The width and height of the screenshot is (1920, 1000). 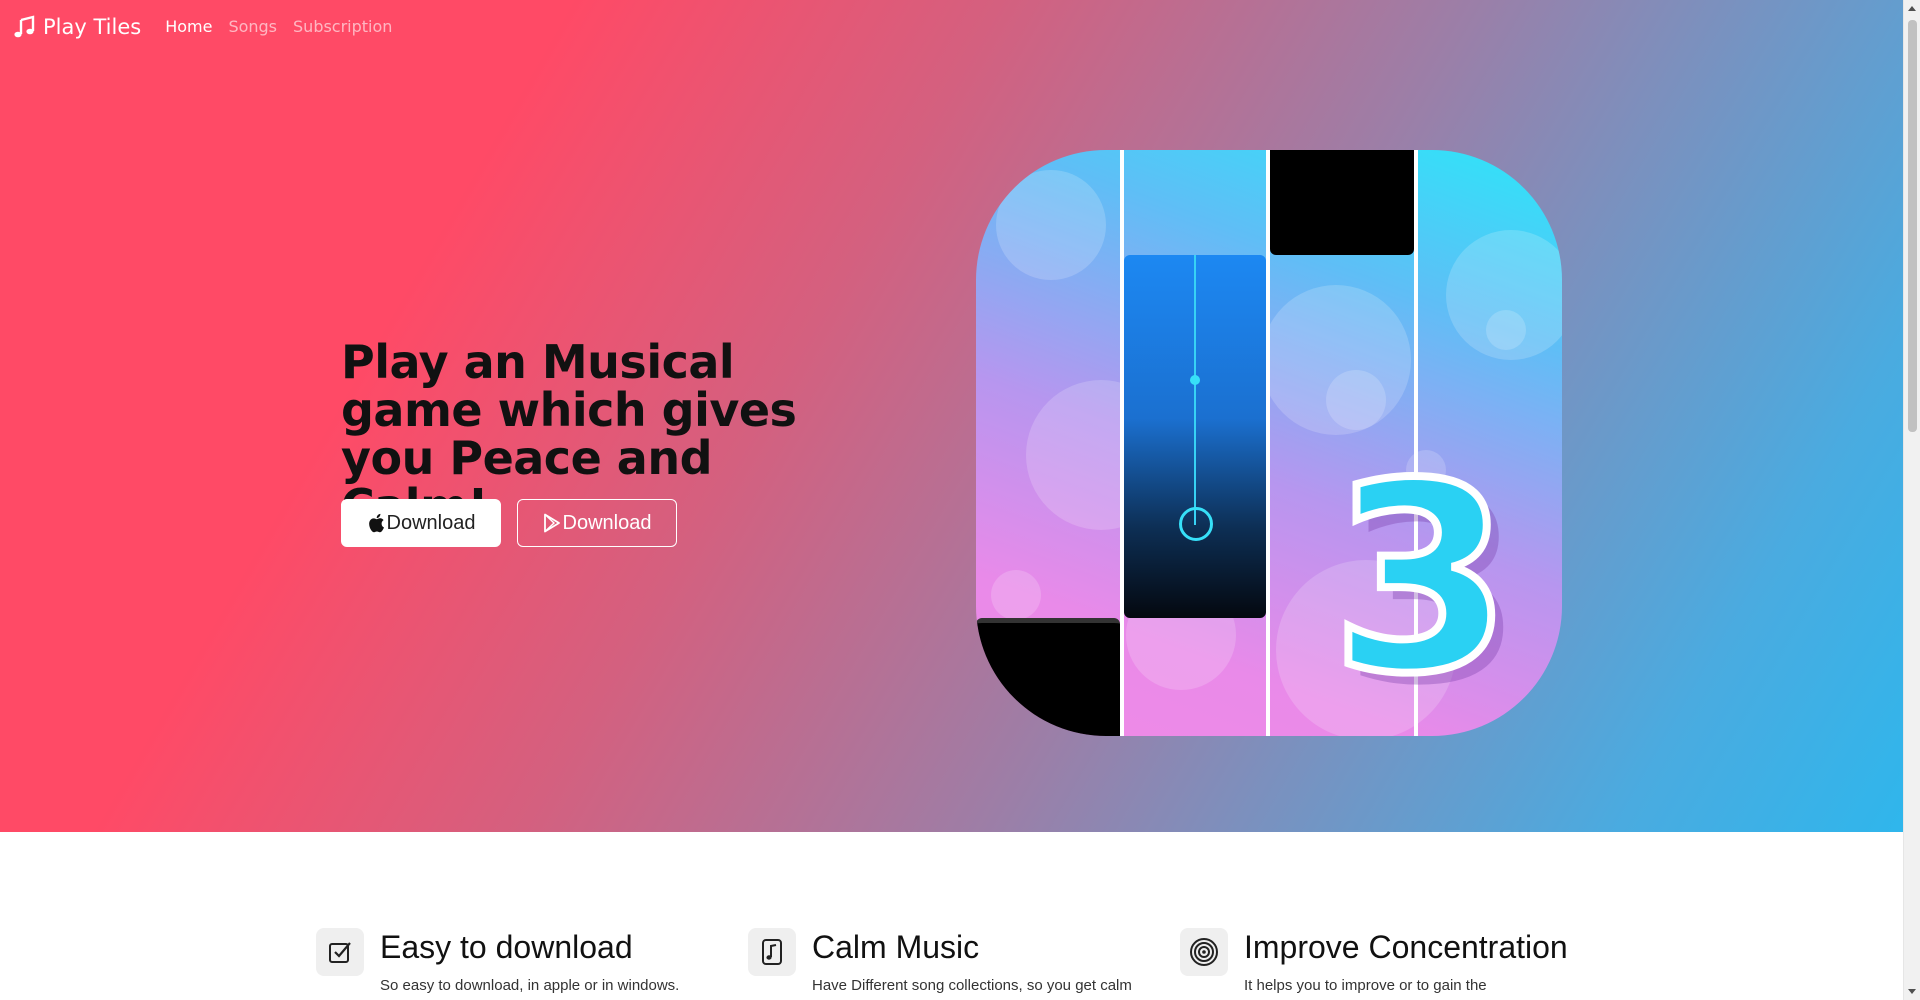 What do you see at coordinates (1912, 226) in the screenshot?
I see `scroll-thumb` at bounding box center [1912, 226].